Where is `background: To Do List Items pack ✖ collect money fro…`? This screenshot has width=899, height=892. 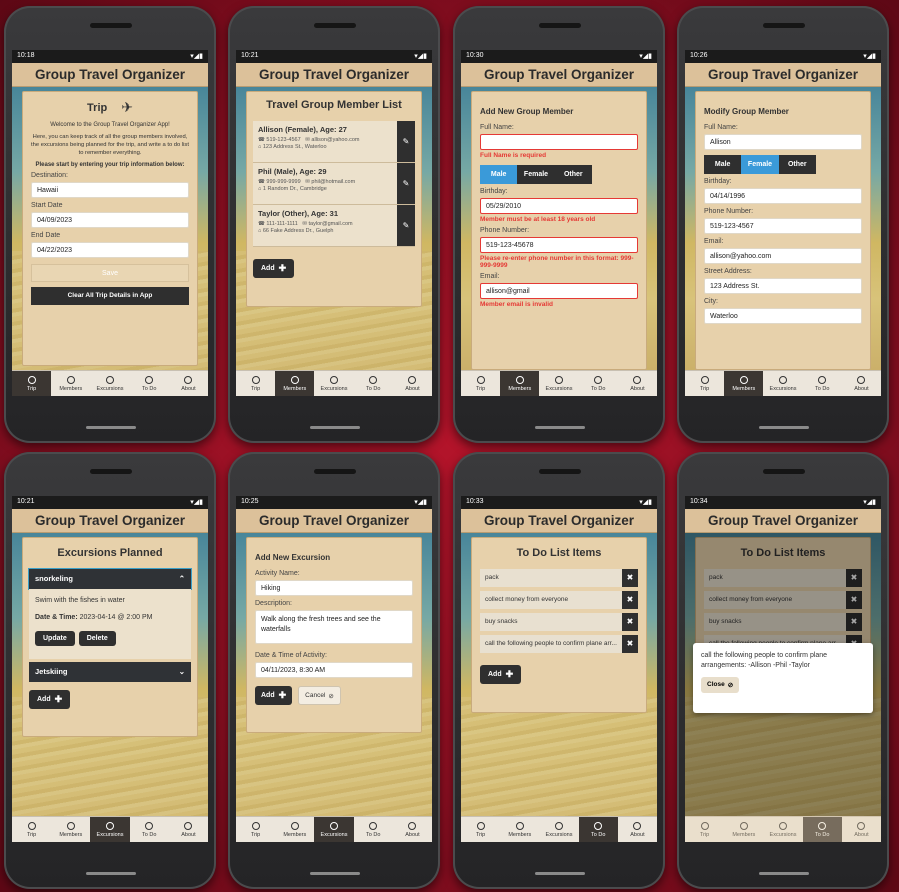
background: To Do List Items pack ✖ collect money fro… is located at coordinates (559, 674).